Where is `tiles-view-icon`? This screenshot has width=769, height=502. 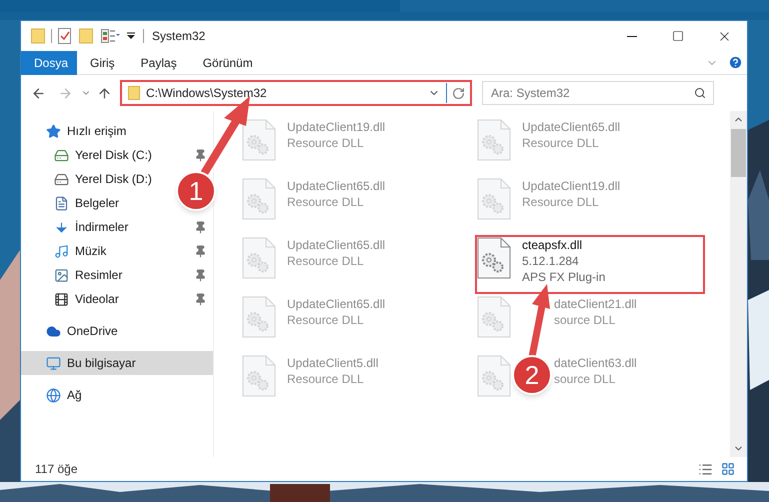 tiles-view-icon is located at coordinates (728, 469).